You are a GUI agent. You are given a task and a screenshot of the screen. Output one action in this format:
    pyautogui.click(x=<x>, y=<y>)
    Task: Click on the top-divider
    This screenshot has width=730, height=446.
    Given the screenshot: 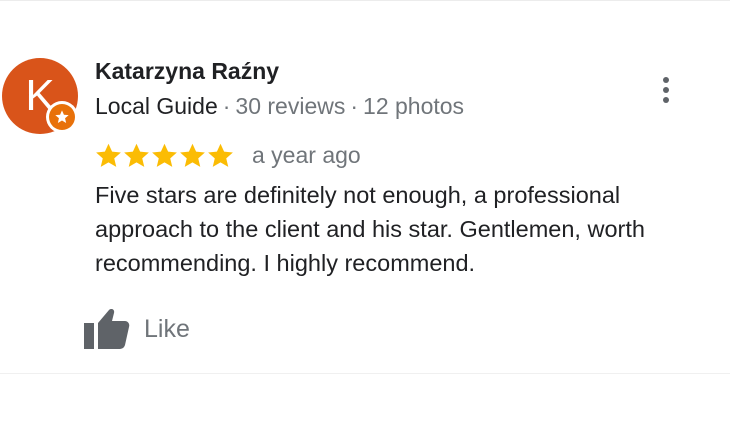 What is the action you would take?
    pyautogui.click(x=365, y=0)
    